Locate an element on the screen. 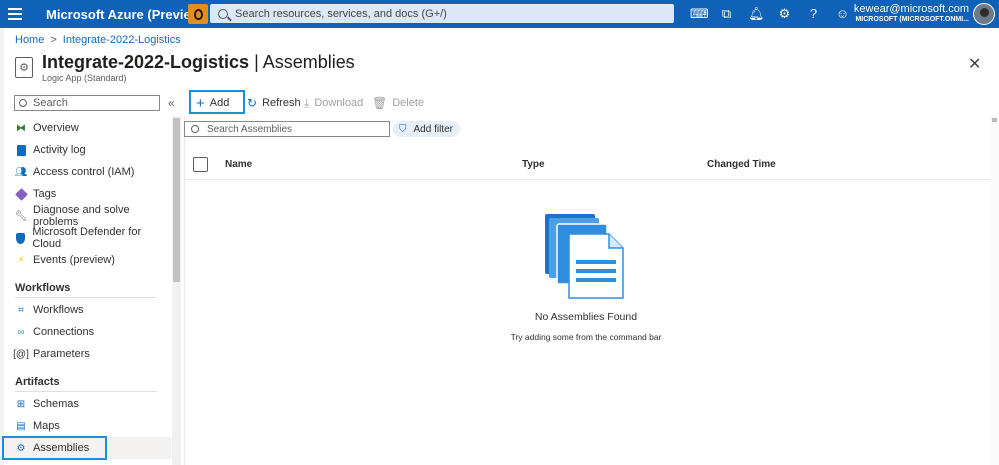  content-scrollbar is located at coordinates (994, 290).